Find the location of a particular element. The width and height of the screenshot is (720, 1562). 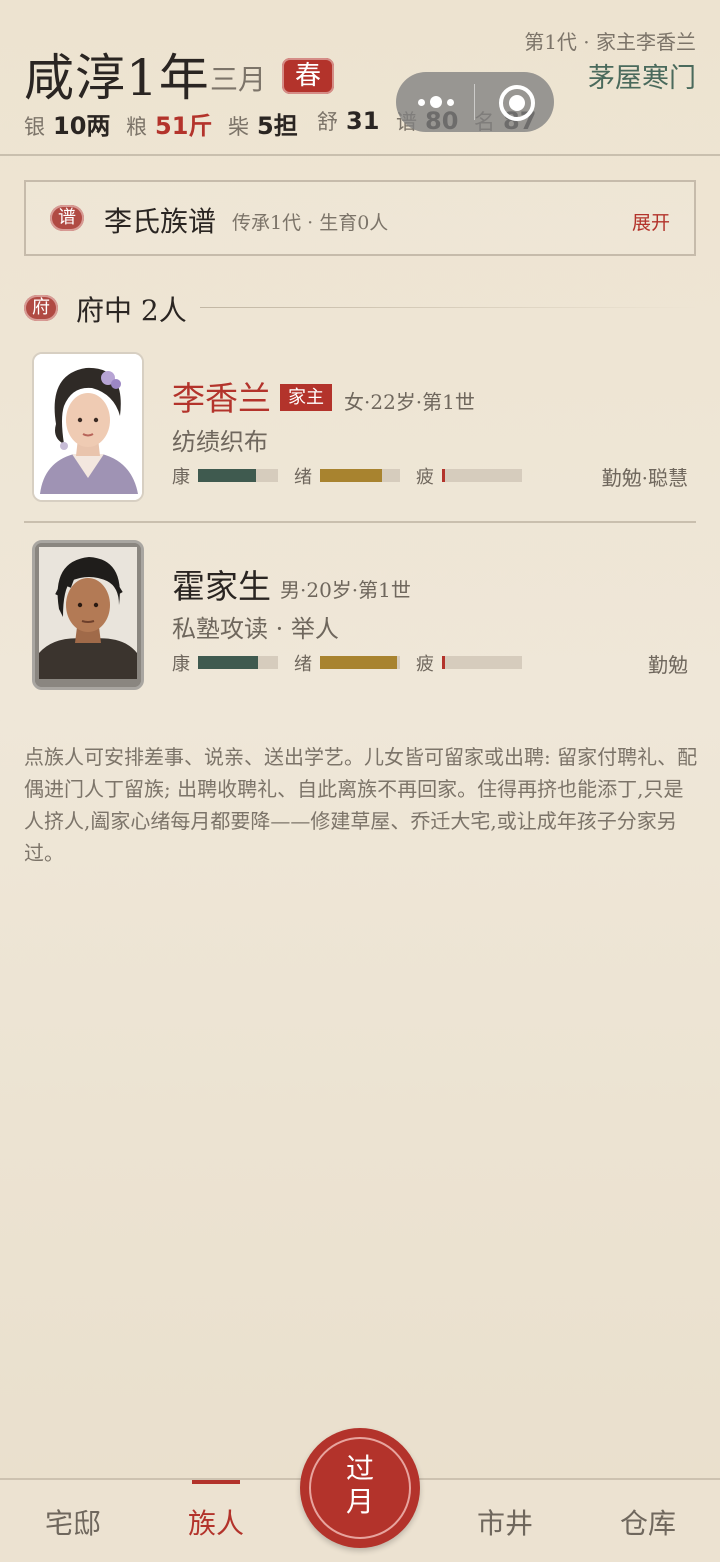

household-badge: 府 is located at coordinates (41, 308).